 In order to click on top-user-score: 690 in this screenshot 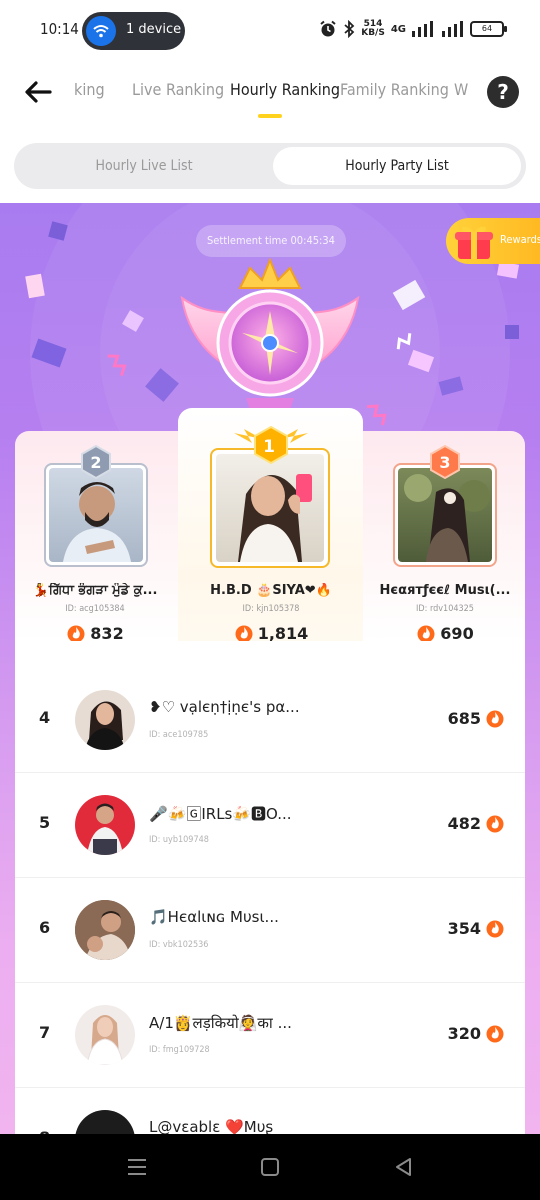, I will do `click(445, 633)`.